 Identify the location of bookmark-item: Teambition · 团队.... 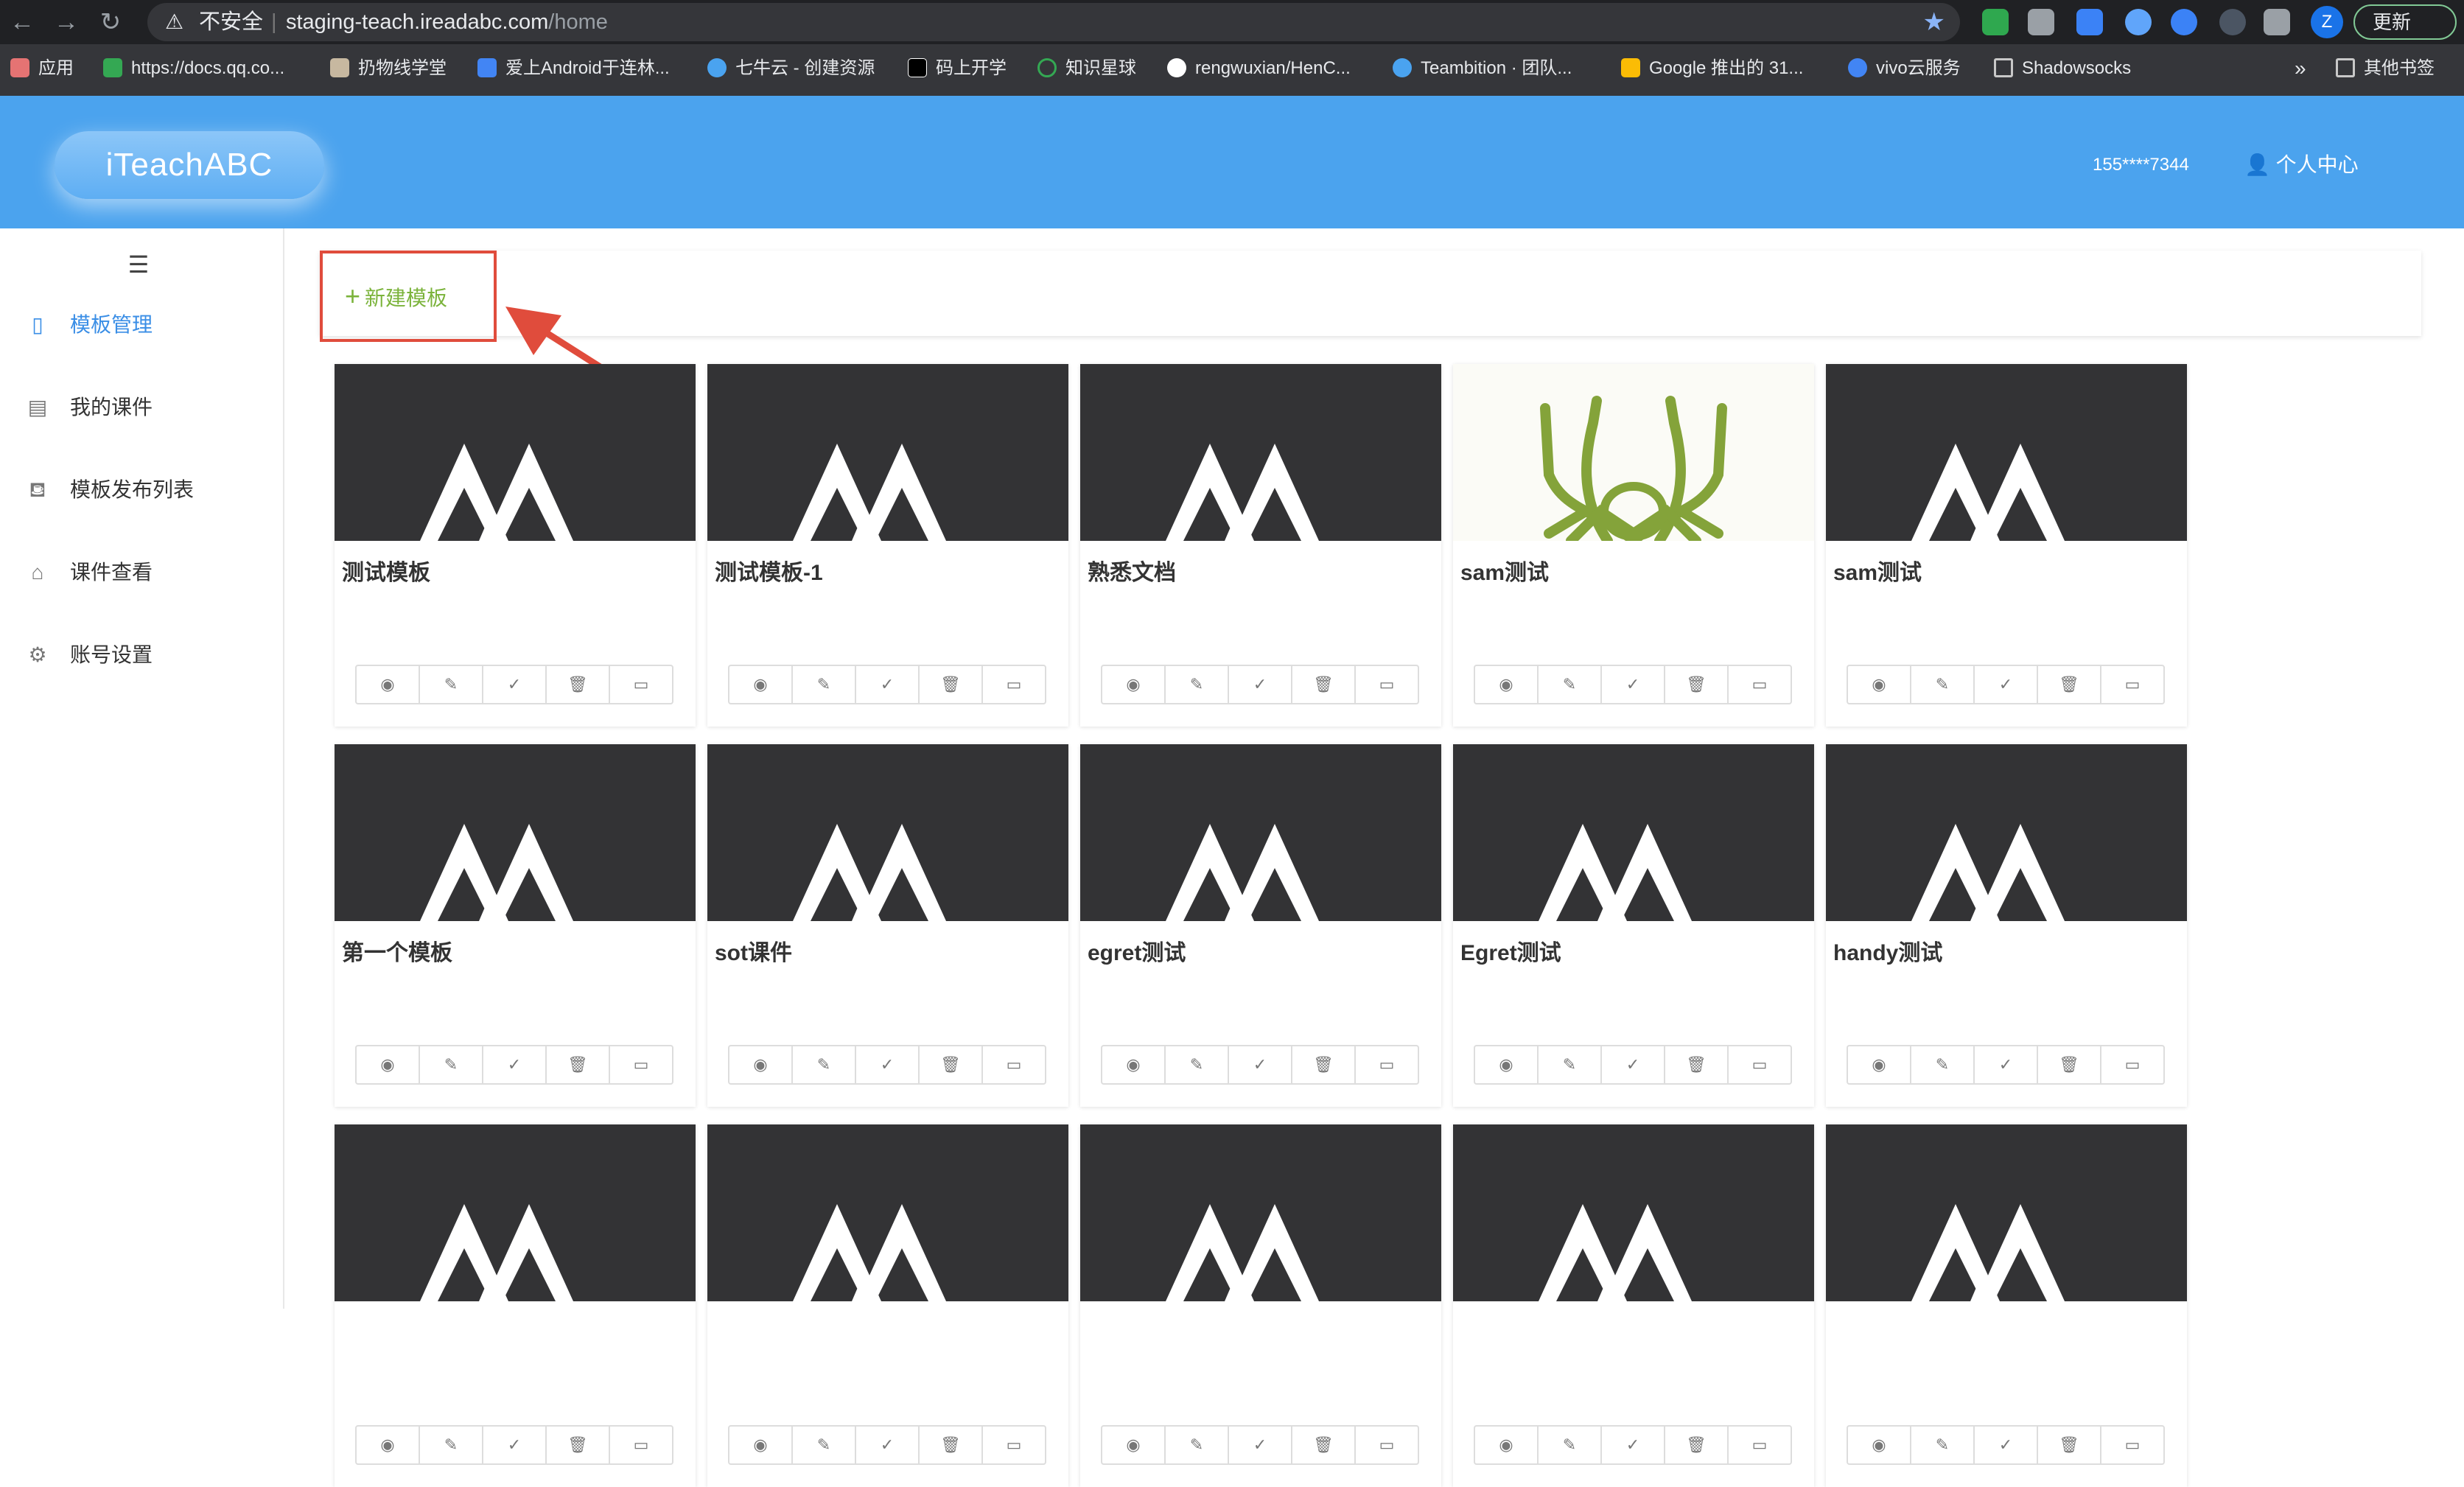
(1482, 70).